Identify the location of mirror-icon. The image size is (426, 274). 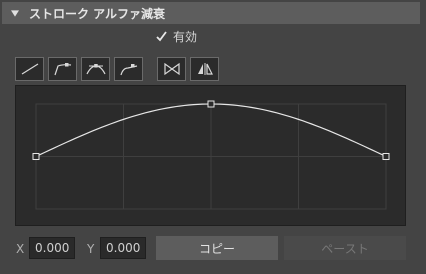
(205, 69).